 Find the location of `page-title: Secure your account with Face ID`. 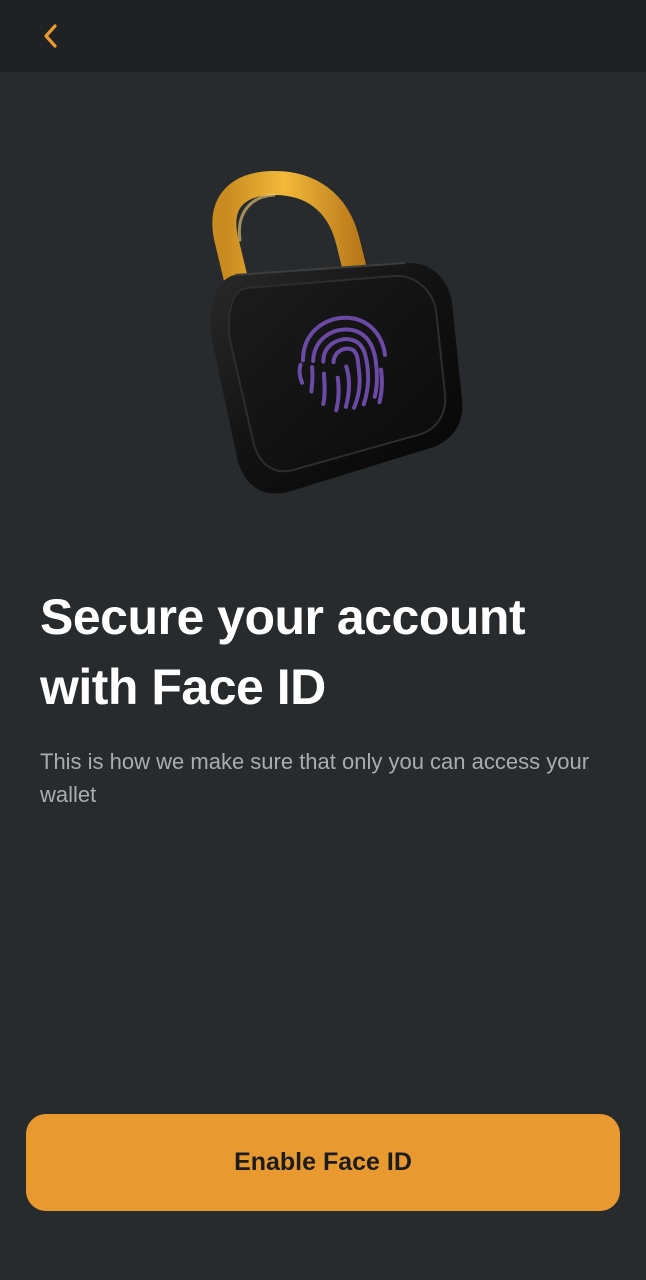

page-title: Secure your account with Face ID is located at coordinates (283, 652).